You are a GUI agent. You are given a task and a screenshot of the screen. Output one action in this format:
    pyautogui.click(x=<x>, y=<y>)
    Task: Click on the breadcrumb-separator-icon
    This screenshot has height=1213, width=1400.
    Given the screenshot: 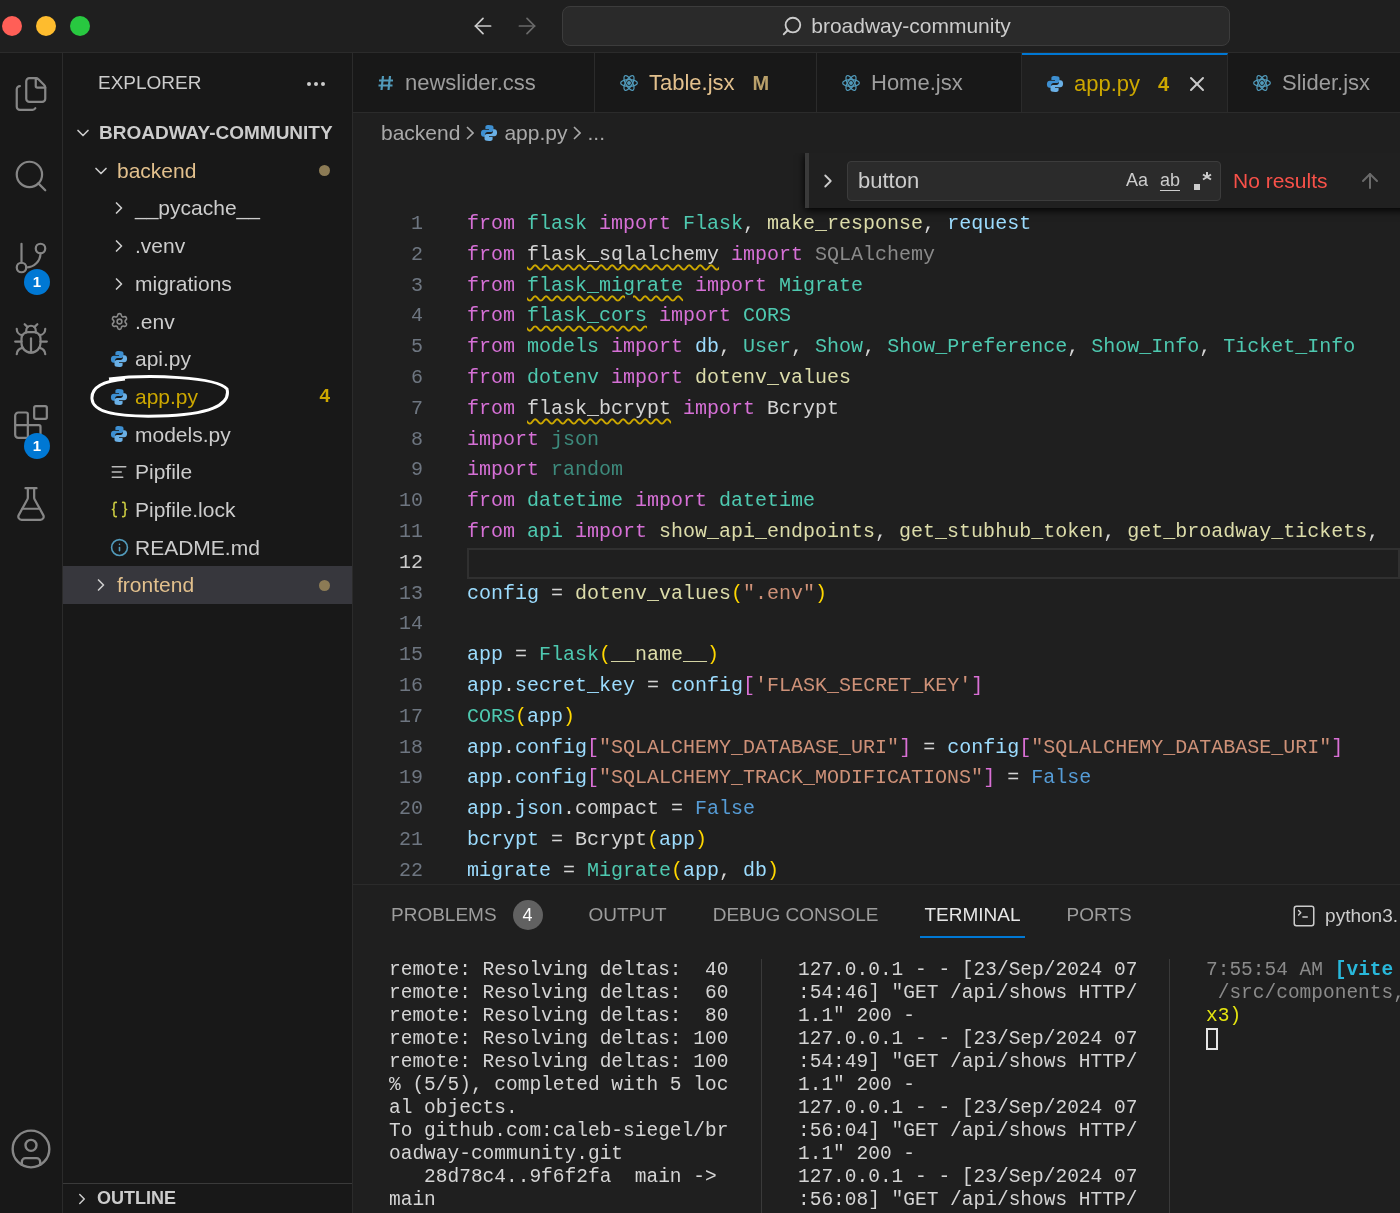 What is the action you would take?
    pyautogui.click(x=470, y=133)
    